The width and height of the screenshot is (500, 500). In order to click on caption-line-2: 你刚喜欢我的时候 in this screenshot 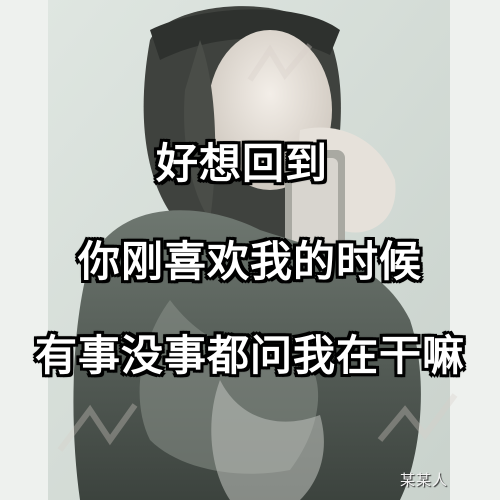, I will do `click(249, 261)`.